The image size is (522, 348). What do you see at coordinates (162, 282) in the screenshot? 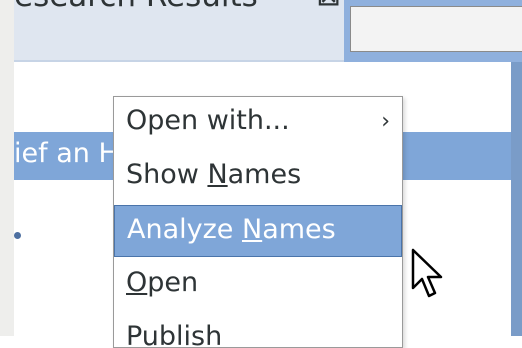
I see `menu-item-label: Open` at bounding box center [162, 282].